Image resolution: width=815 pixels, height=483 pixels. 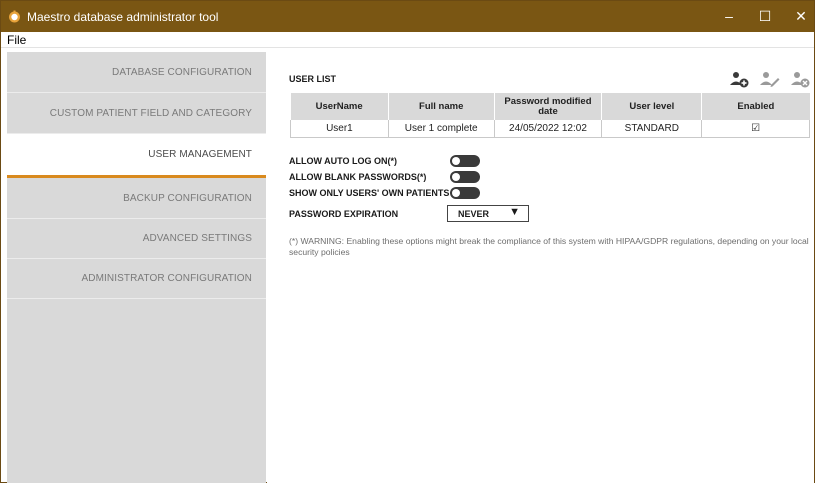 What do you see at coordinates (799, 16) in the screenshot?
I see `close-button: ✕` at bounding box center [799, 16].